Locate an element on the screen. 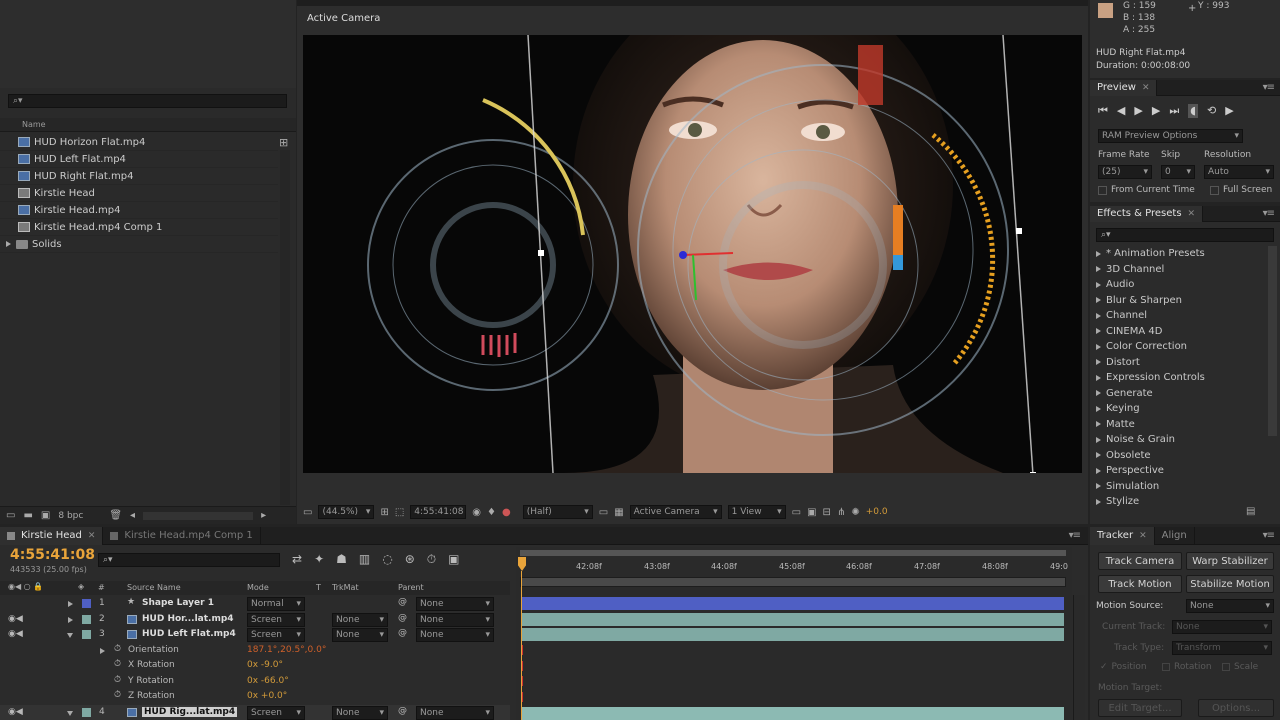  effects-search-input: ⌕▾ is located at coordinates (1185, 235).